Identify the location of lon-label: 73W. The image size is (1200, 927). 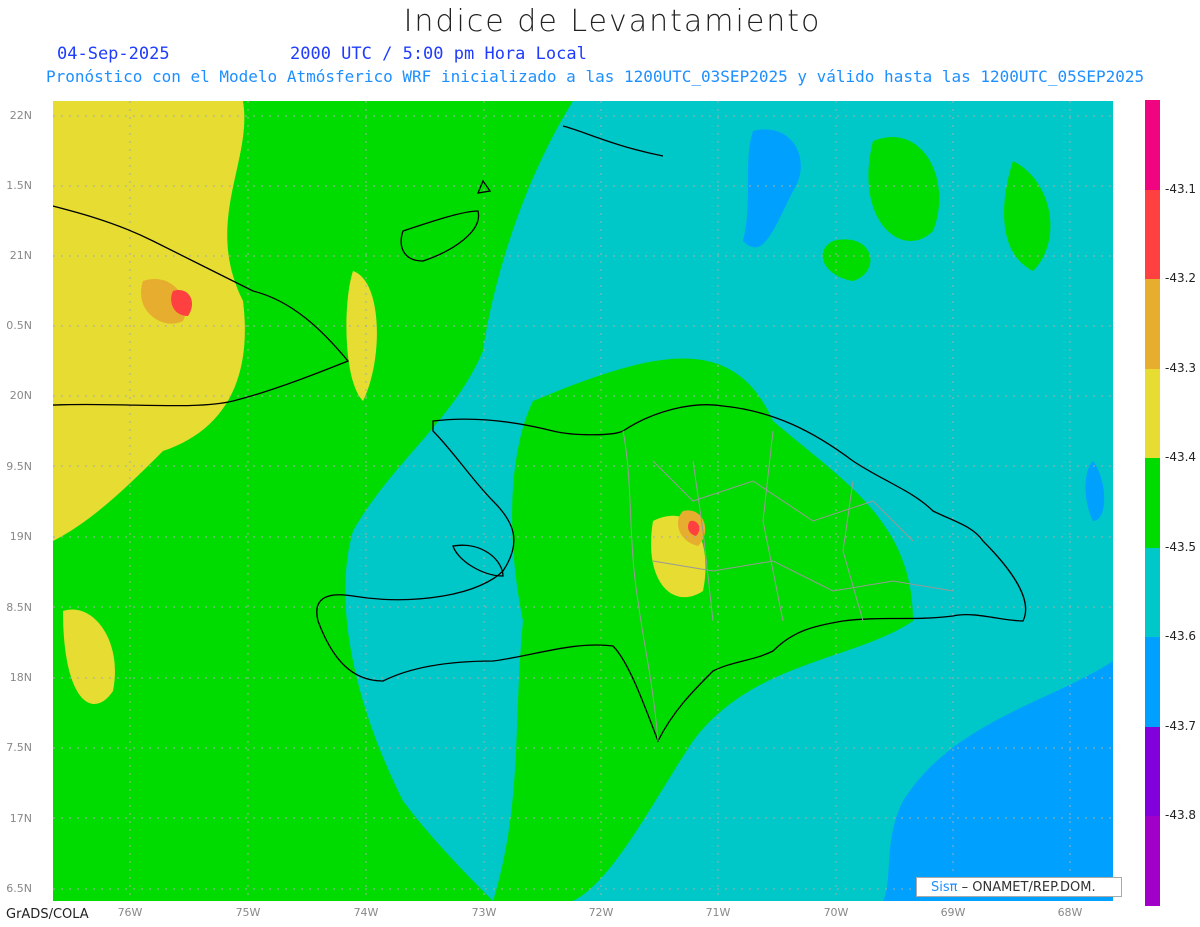
(484, 912).